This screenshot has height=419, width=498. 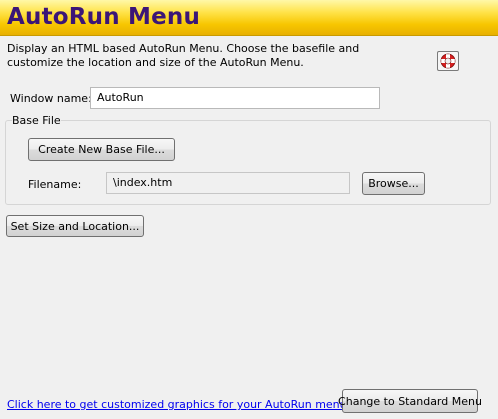 I want to click on filename-label: Filename:, so click(x=55, y=184).